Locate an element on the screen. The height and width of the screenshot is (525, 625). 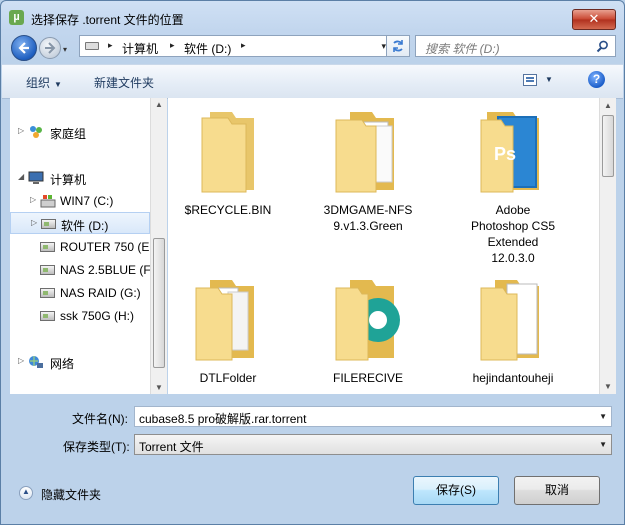
filetype-dropdown-arrow-icon: ▼ is located at coordinates (603, 444).